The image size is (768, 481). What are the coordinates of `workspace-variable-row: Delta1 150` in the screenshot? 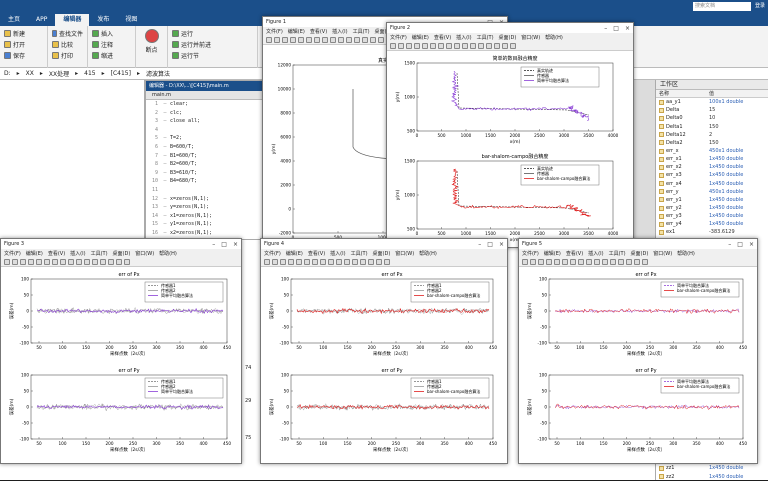 It's located at (712, 127).